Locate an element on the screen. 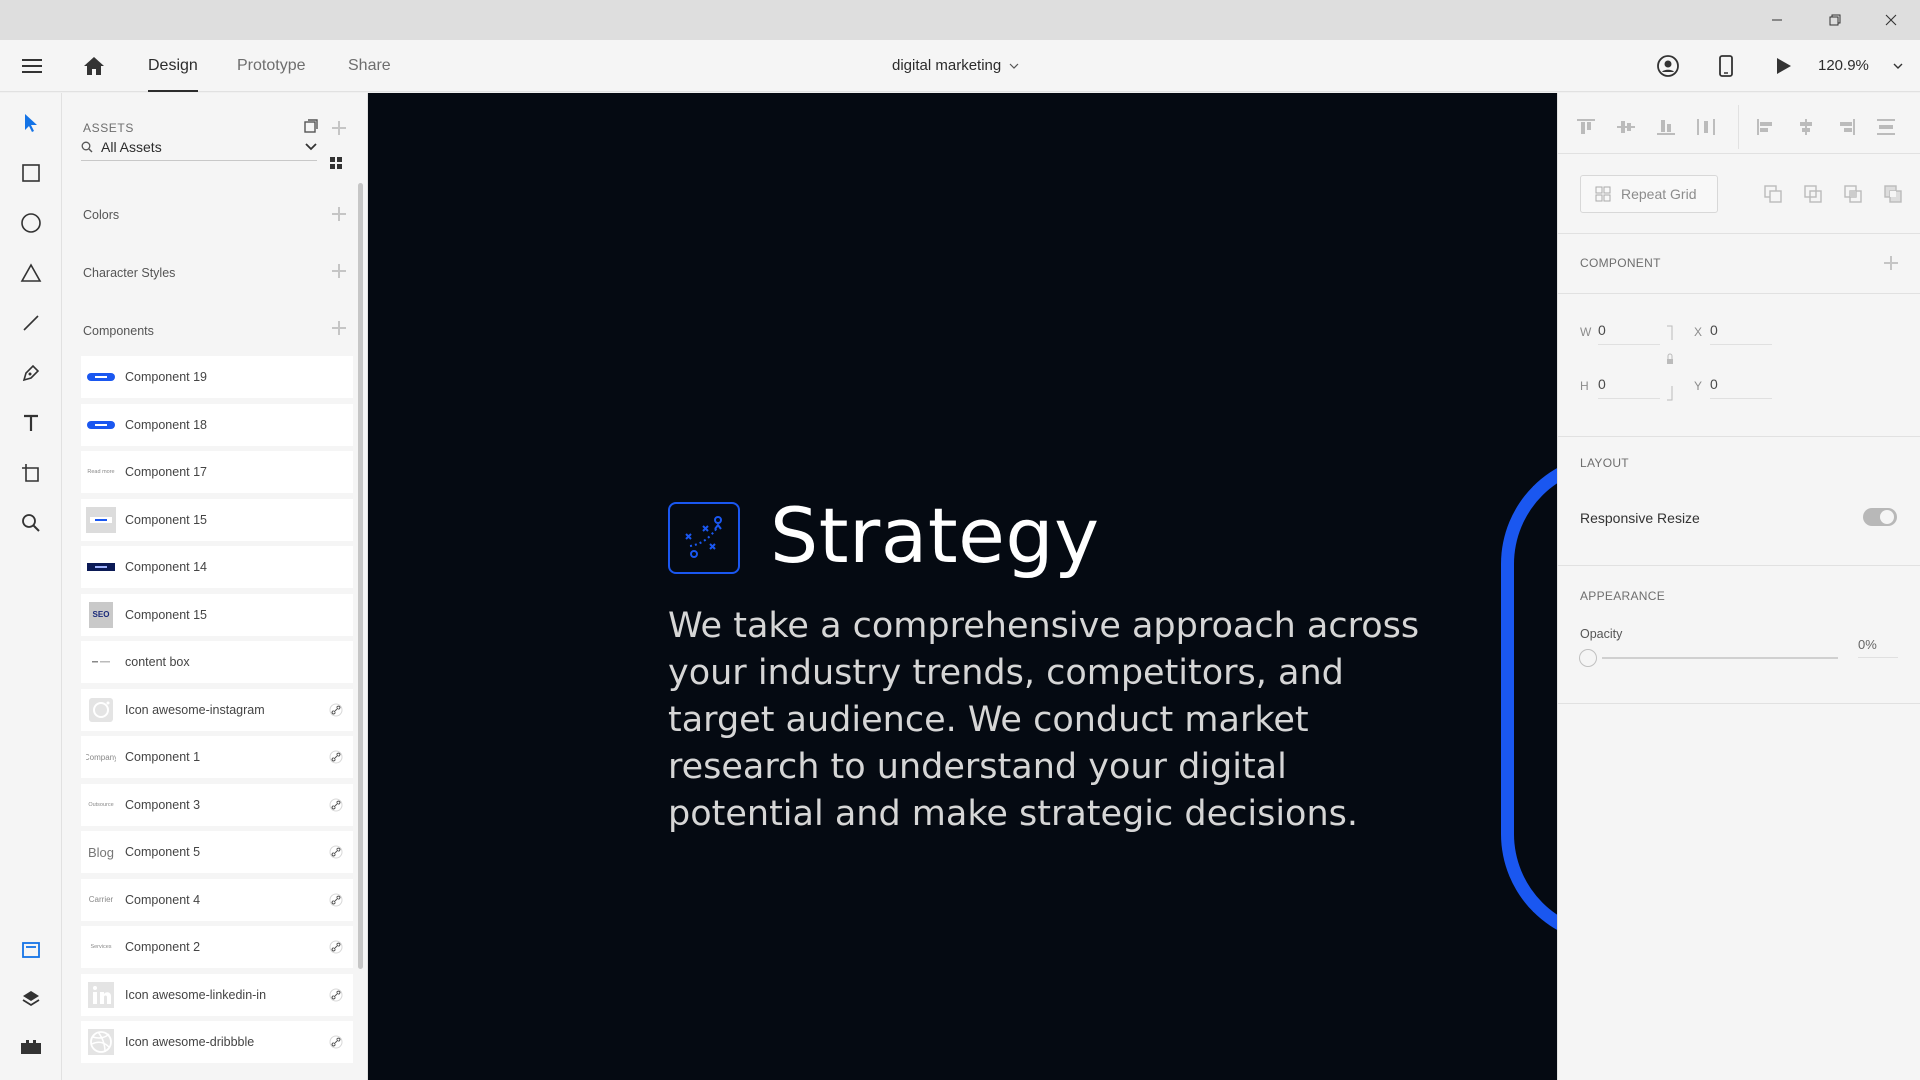 The image size is (1920, 1080). component-item: Component 19 is located at coordinates (217, 377).